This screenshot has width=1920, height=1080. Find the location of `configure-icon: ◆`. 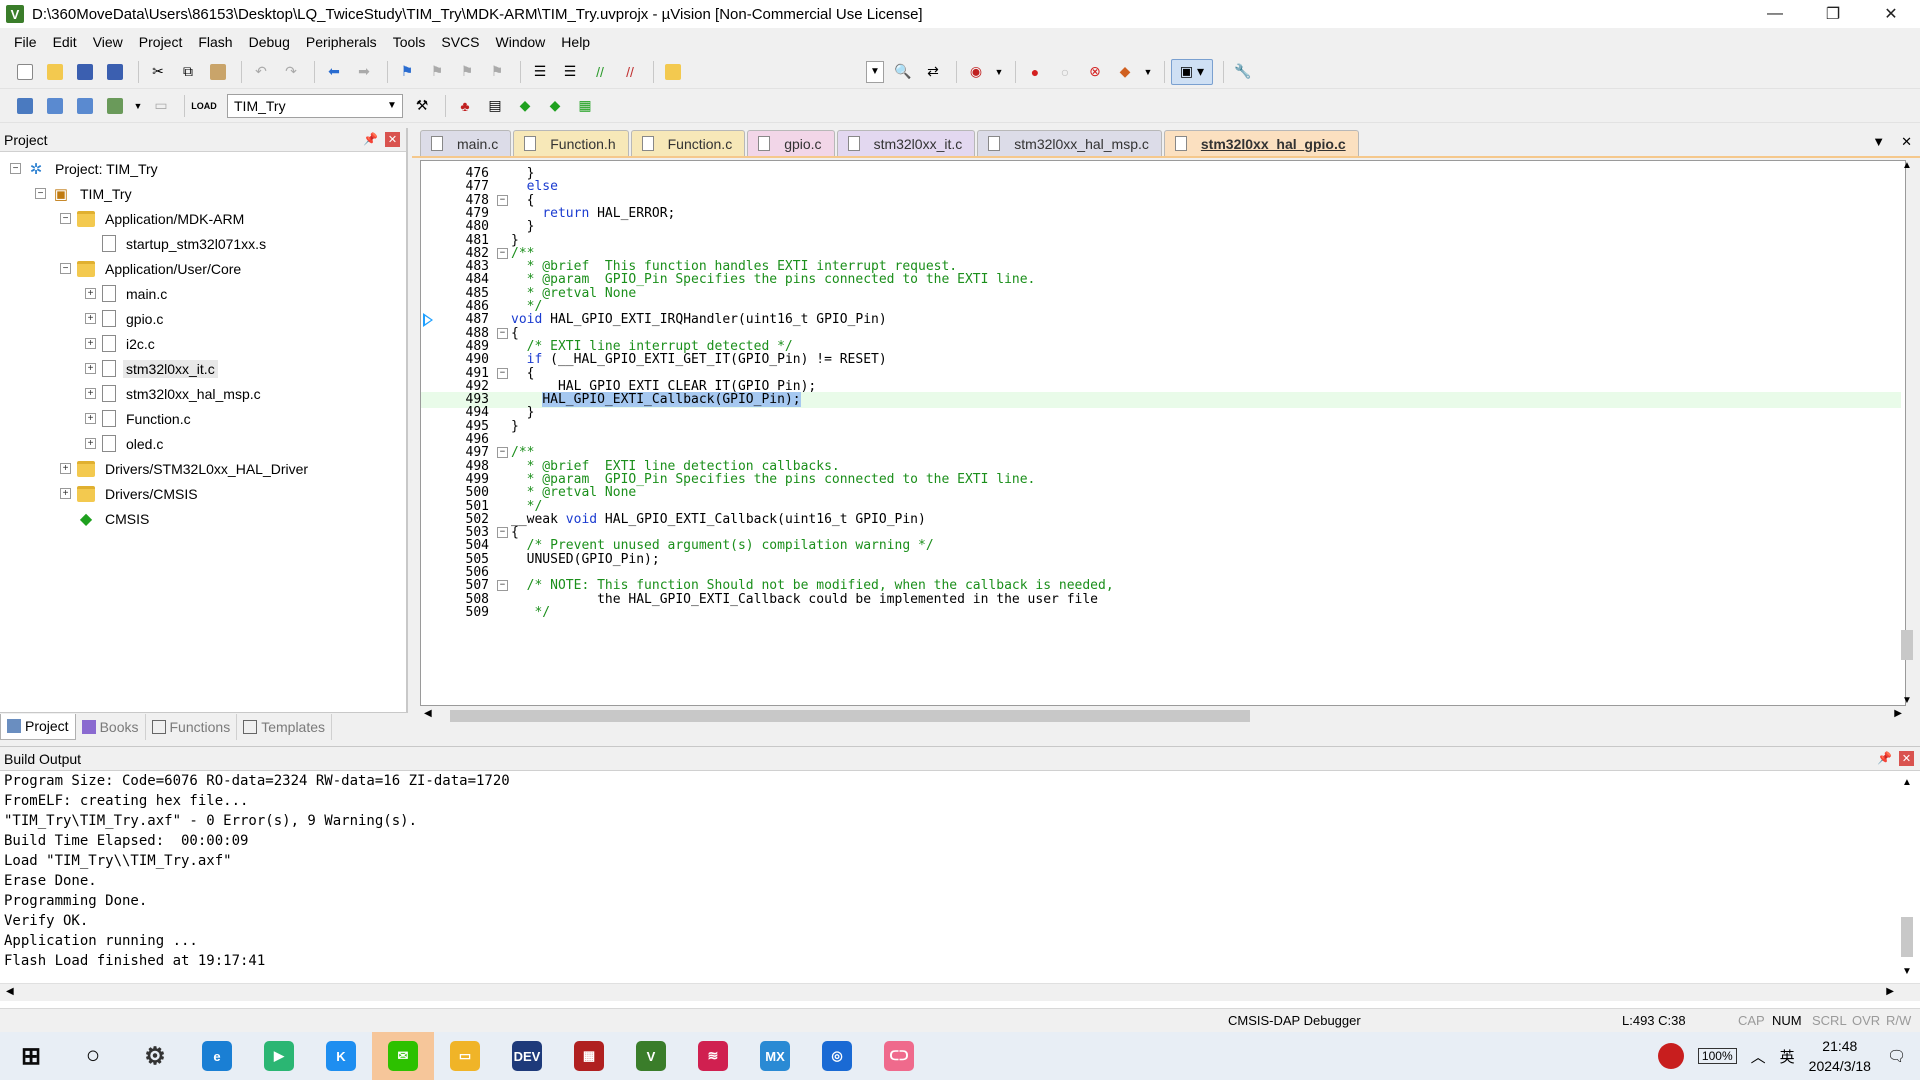

configure-icon: ◆ is located at coordinates (1125, 72).